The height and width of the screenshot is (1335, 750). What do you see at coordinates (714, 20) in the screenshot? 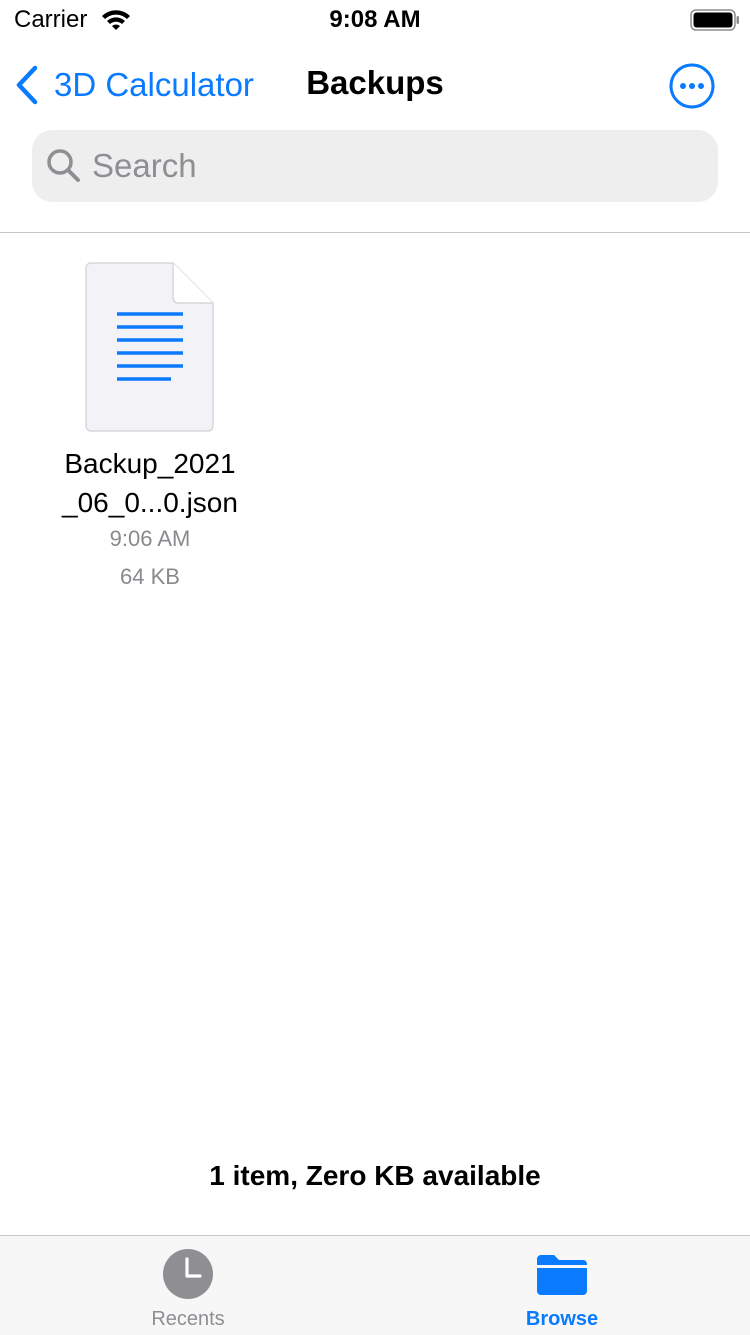
I see `battery-icon` at bounding box center [714, 20].